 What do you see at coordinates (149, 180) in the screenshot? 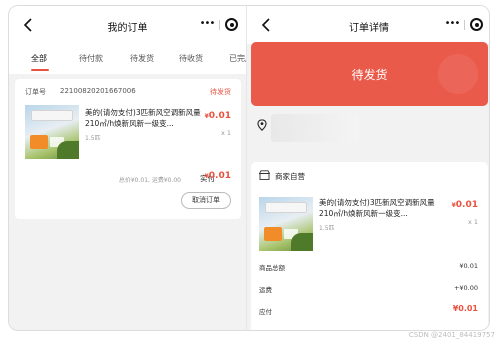
I see `order-summary: 总价¥0.01, 运费¥0.00` at bounding box center [149, 180].